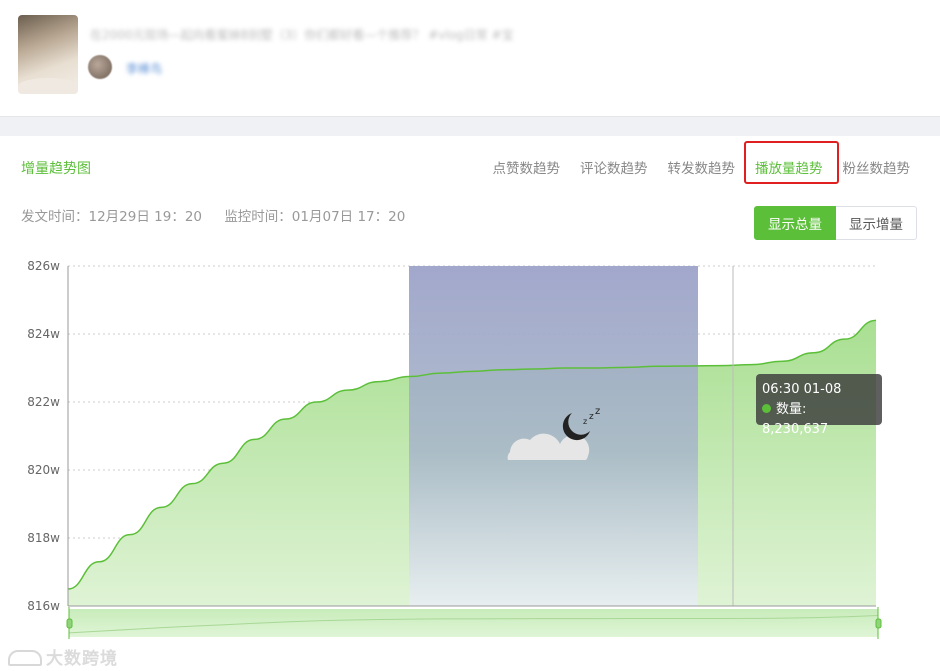  I want to click on tab-followers-trend: 粉丝数趋势, so click(877, 167).